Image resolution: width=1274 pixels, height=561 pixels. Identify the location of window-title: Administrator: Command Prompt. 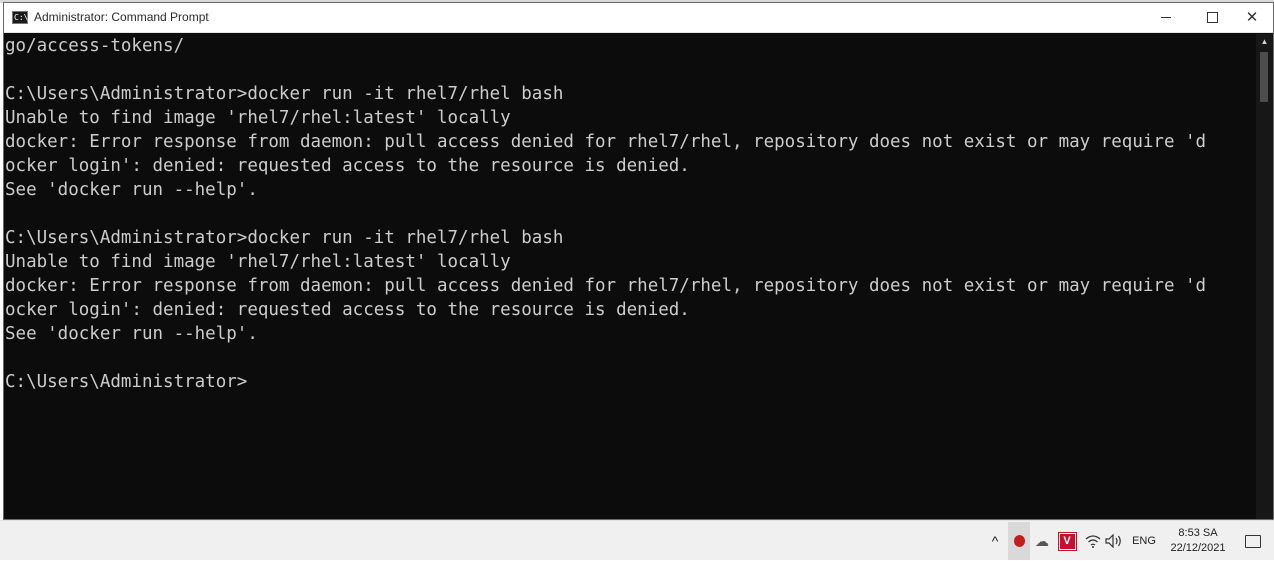
(121, 17).